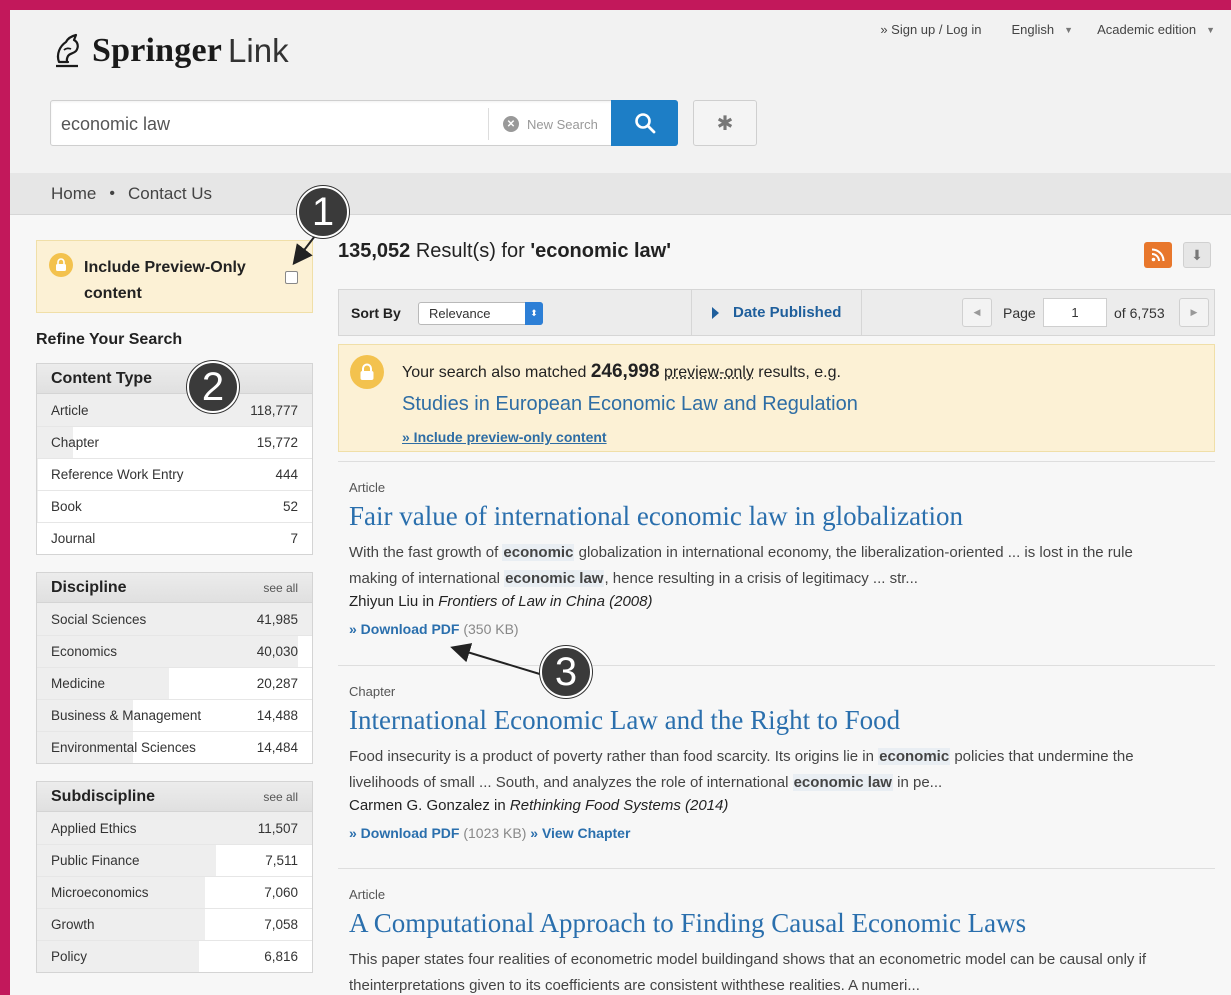 This screenshot has width=1231, height=995. I want to click on facet-item-count: 11,507, so click(277, 828).